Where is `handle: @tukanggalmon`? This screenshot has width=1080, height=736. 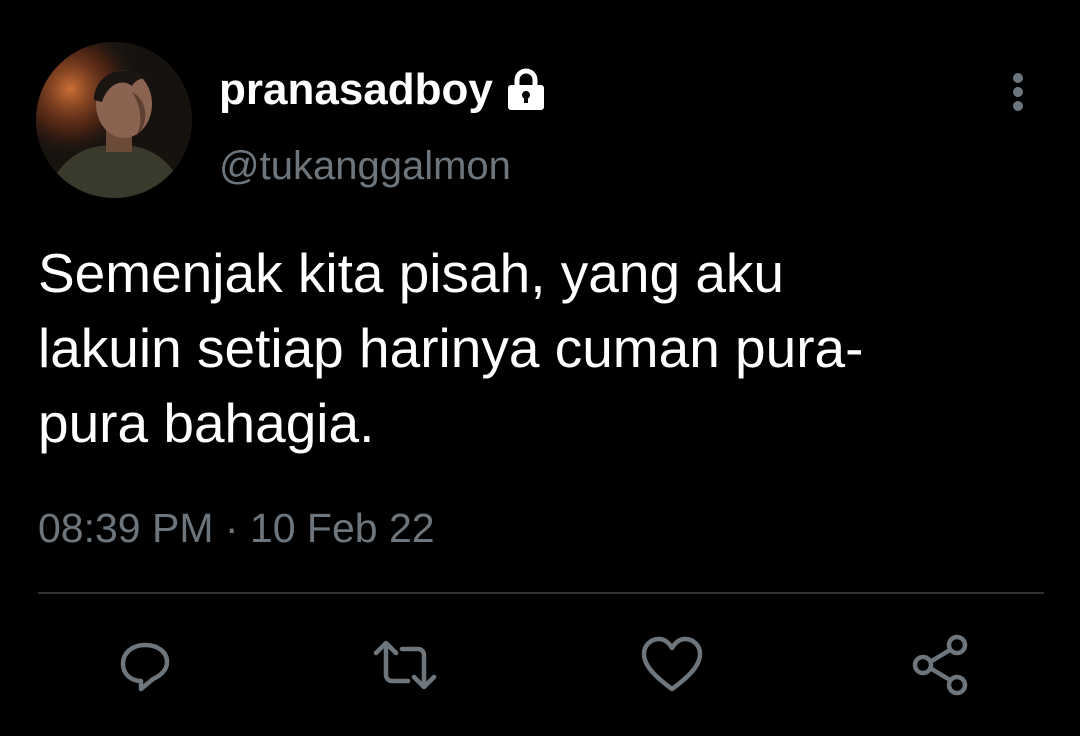 handle: @tukanggalmon is located at coordinates (365, 166).